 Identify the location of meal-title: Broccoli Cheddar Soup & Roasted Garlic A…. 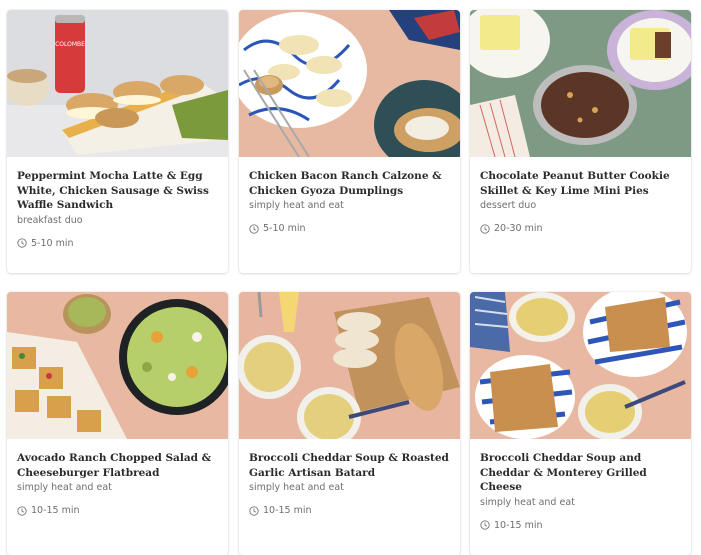
(349, 465).